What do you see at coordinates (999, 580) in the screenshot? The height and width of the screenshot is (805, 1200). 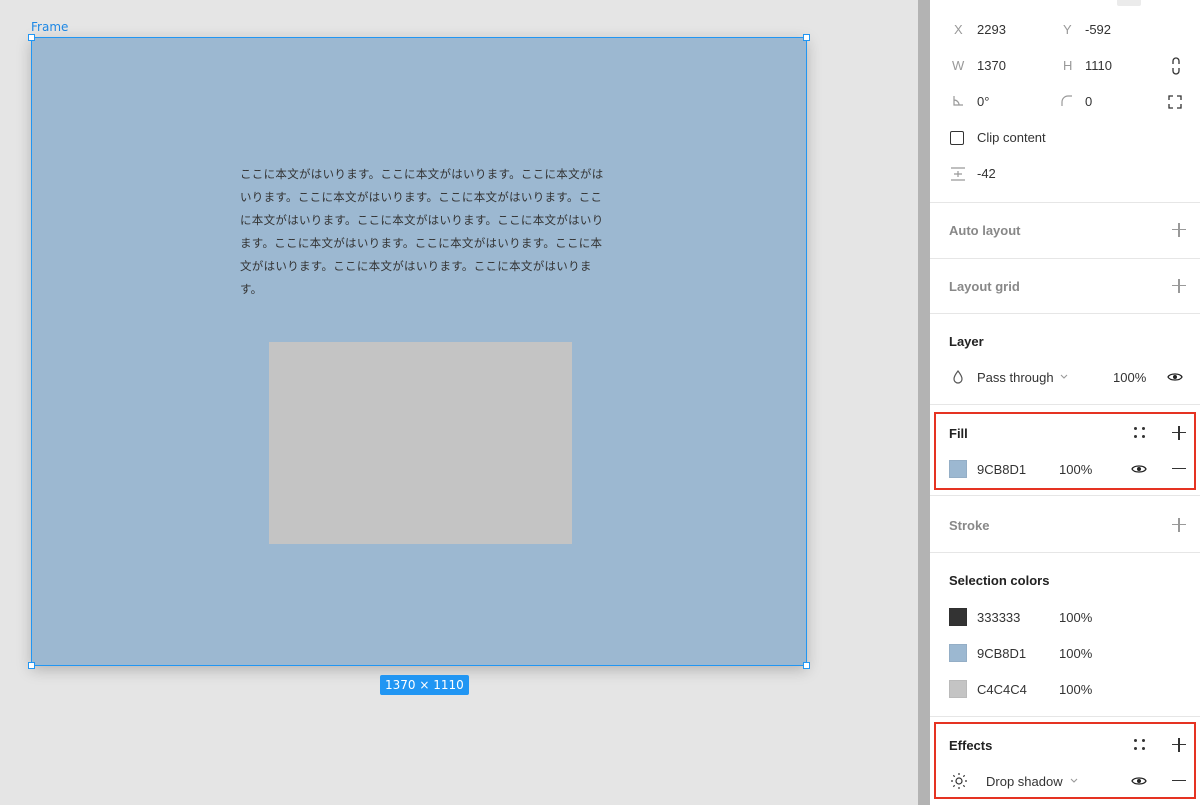 I see `selection-colors-title: Selection colors` at bounding box center [999, 580].